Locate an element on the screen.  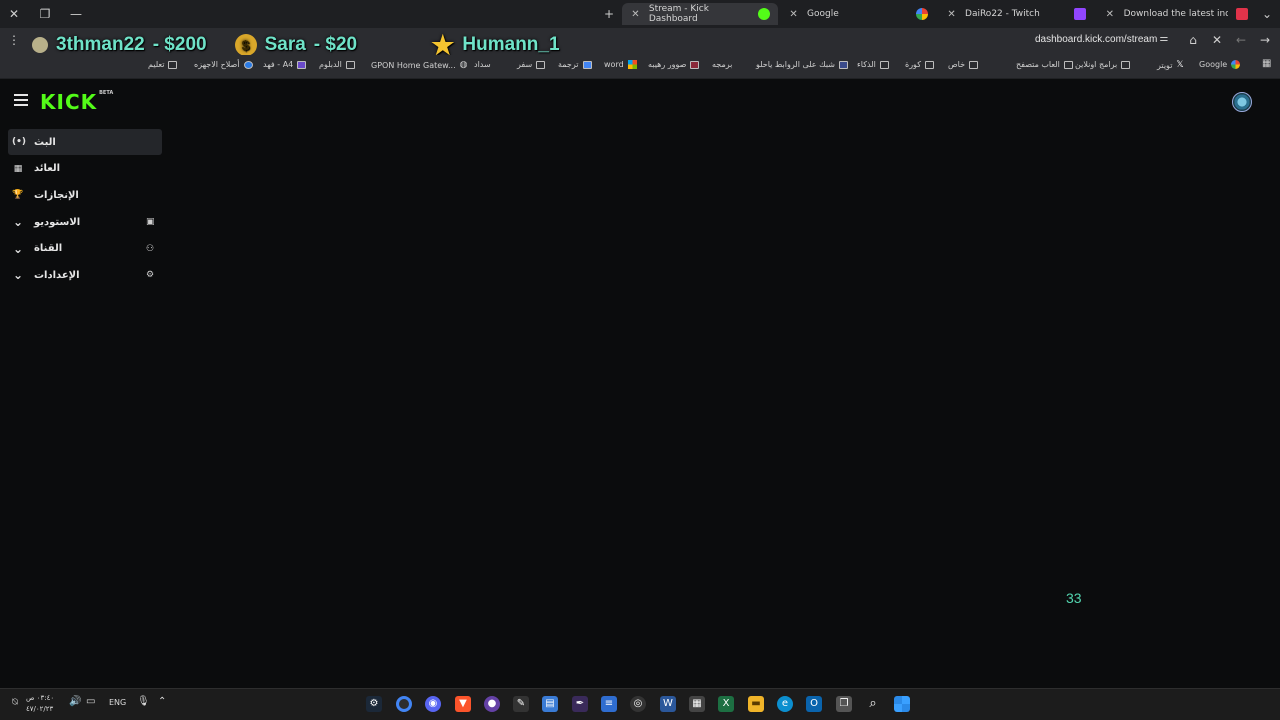
task-view-icon: ❐ is located at coordinates (844, 704).